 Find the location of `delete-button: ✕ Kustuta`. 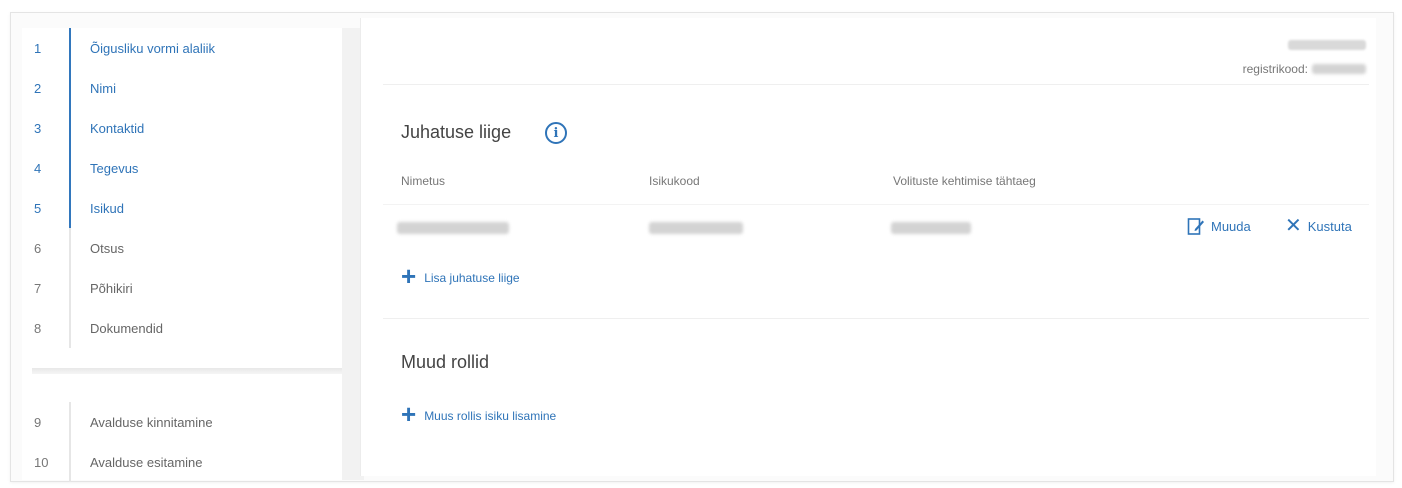

delete-button: ✕ Kustuta is located at coordinates (1318, 226).